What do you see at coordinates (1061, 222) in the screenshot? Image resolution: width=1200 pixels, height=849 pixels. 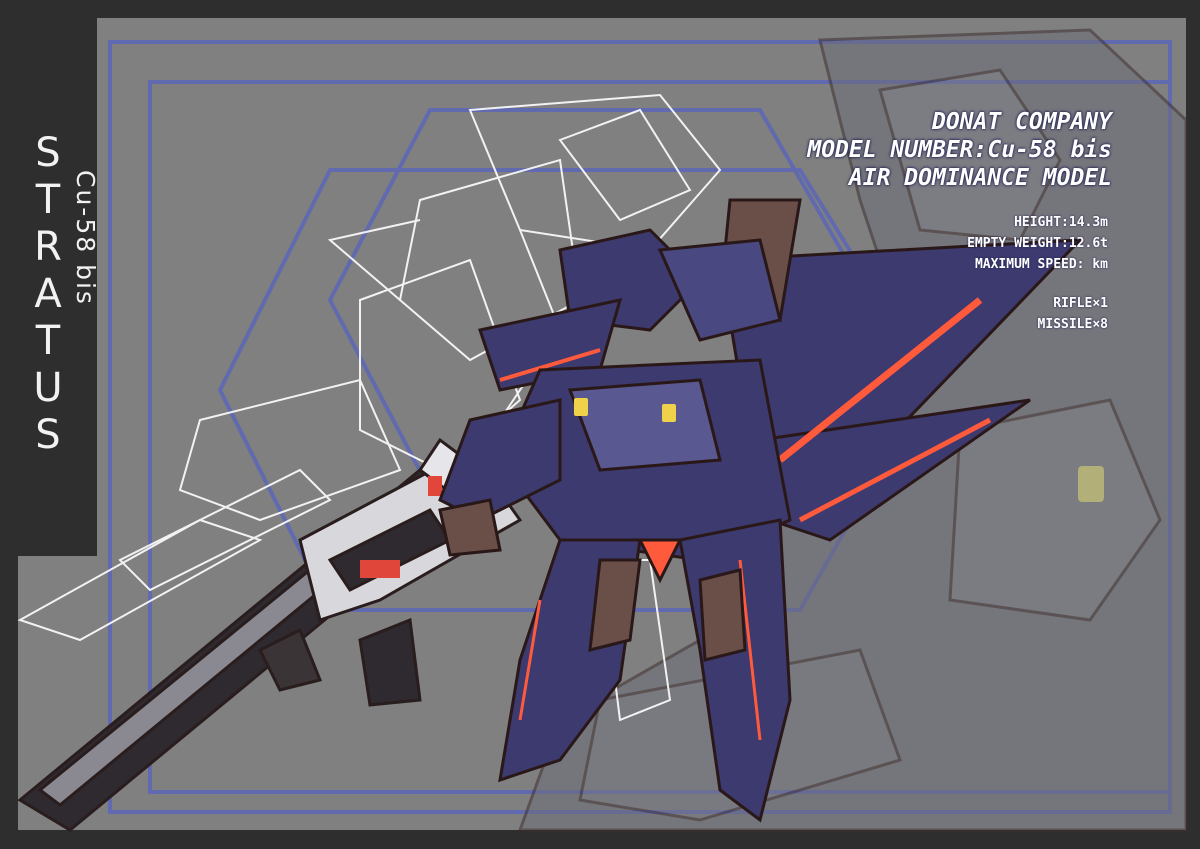 I see `spec-height: HEIGHT:14.3m` at bounding box center [1061, 222].